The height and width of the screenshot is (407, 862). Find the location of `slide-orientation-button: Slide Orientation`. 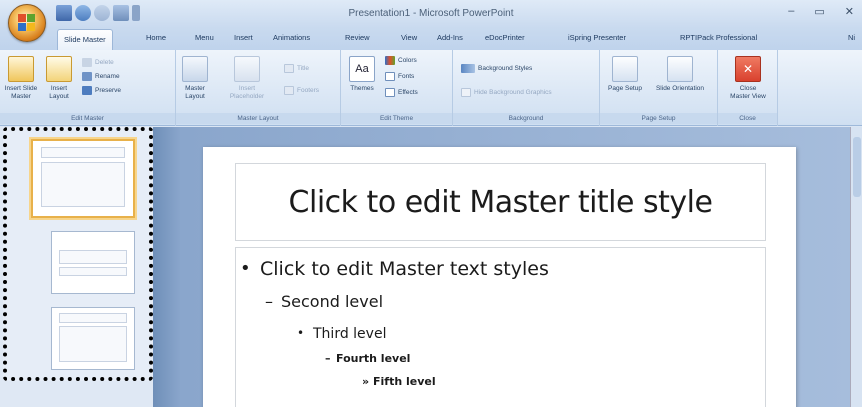

slide-orientation-button: Slide Orientation is located at coordinates (680, 74).